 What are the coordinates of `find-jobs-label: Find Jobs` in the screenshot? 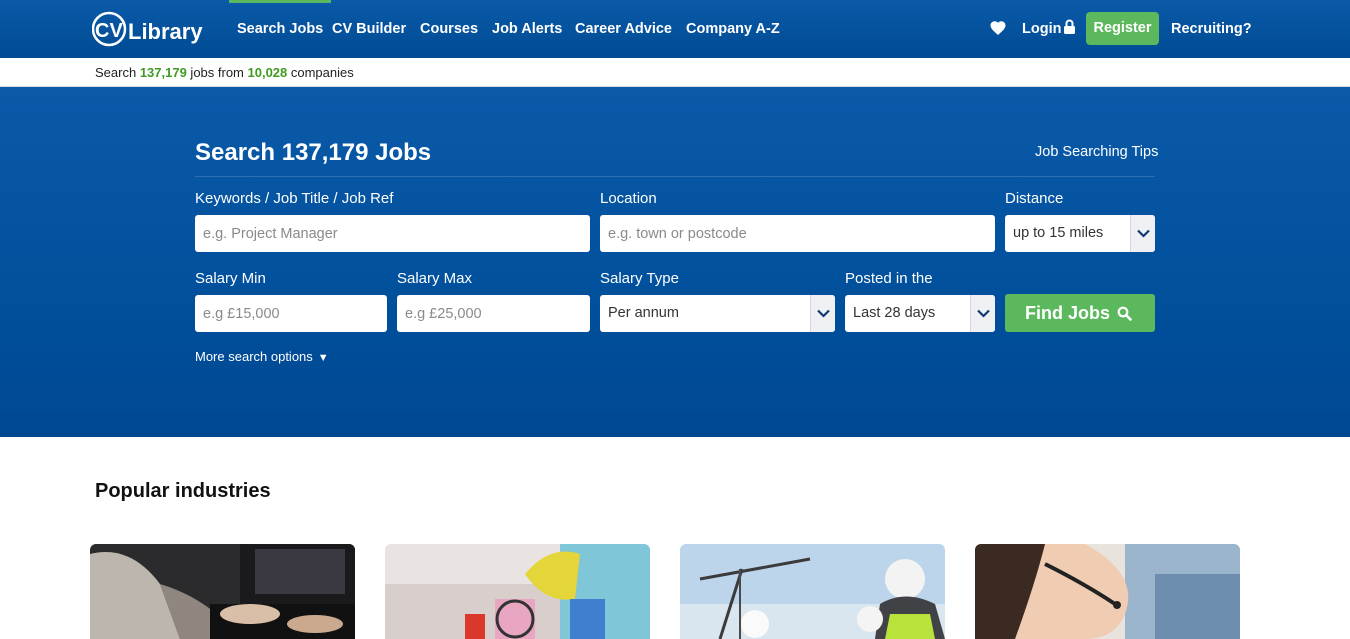 It's located at (1067, 313).